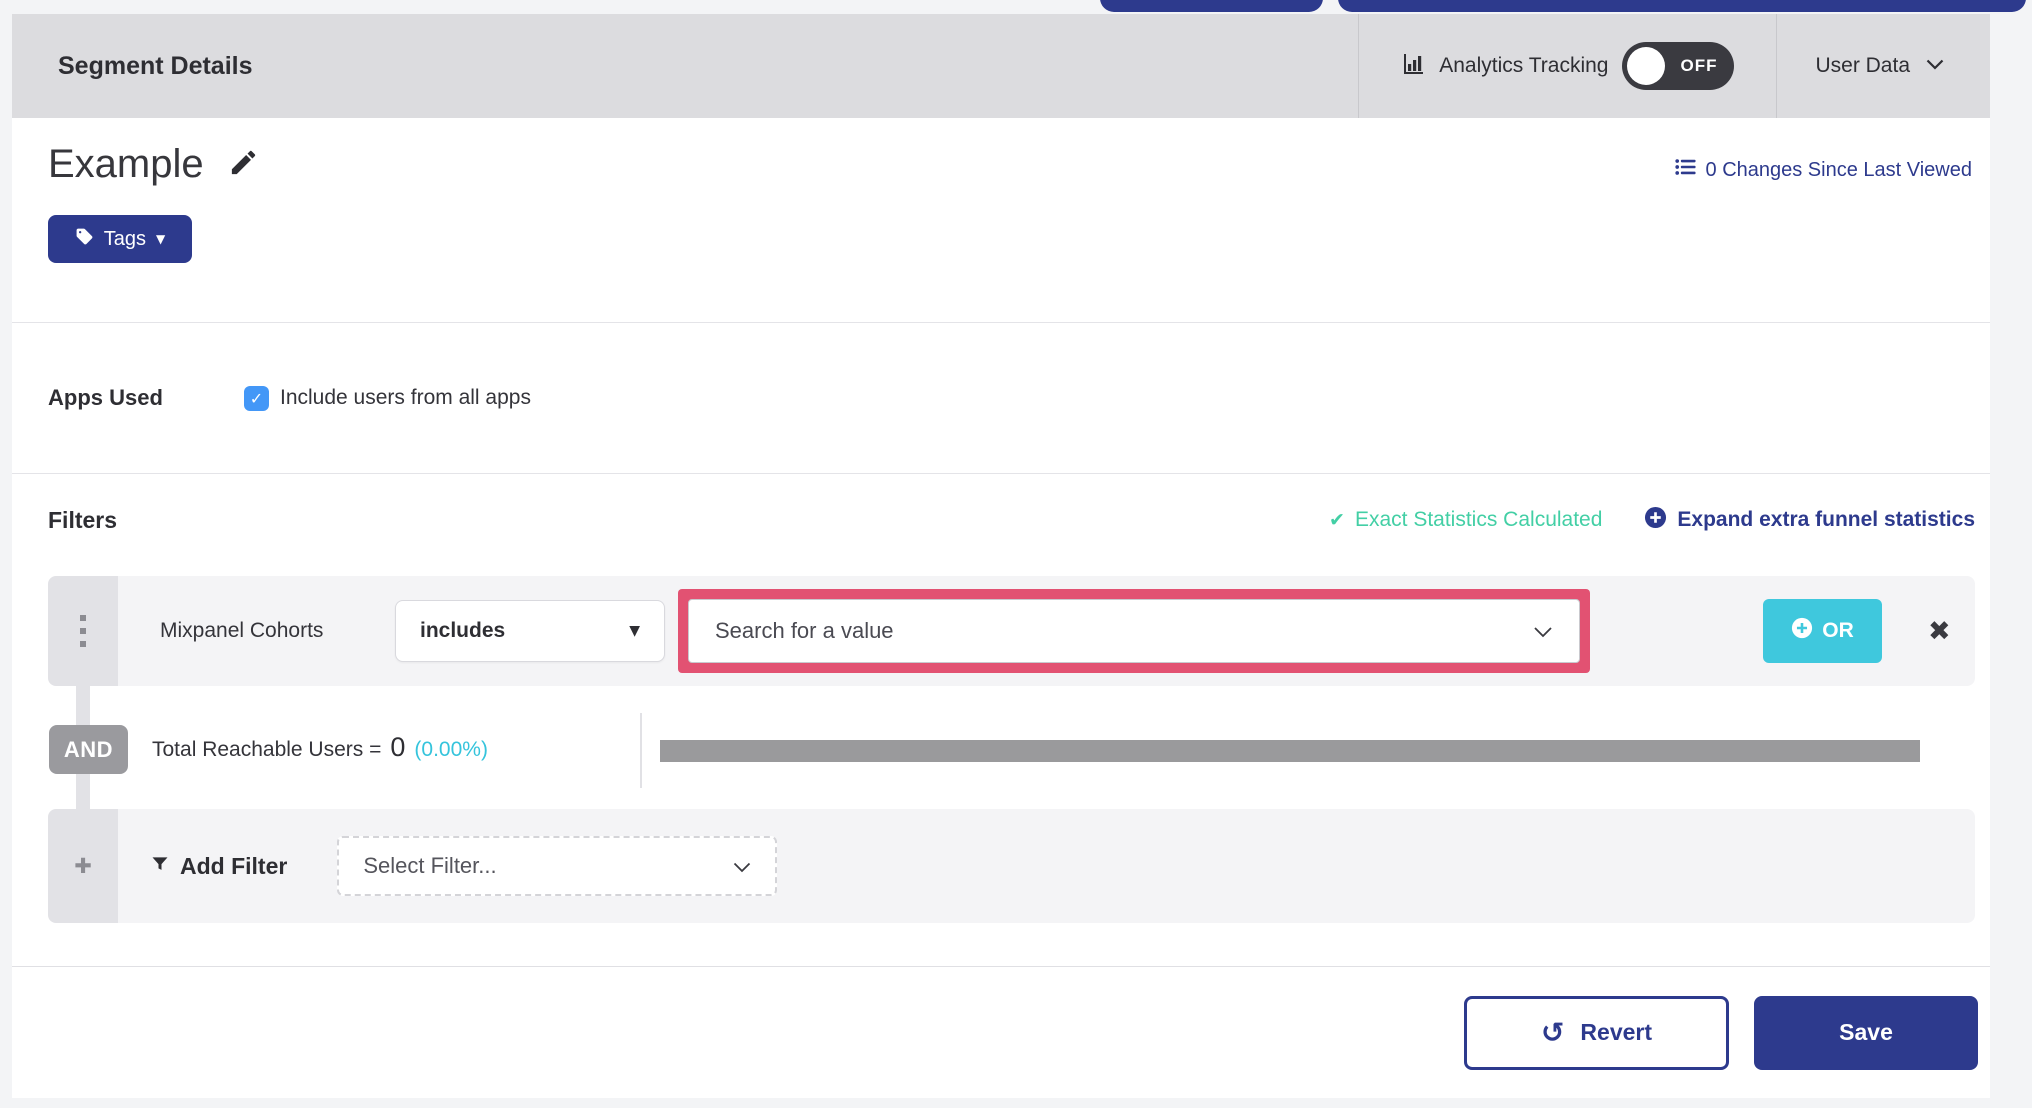  I want to click on pencil-icon, so click(243, 165).